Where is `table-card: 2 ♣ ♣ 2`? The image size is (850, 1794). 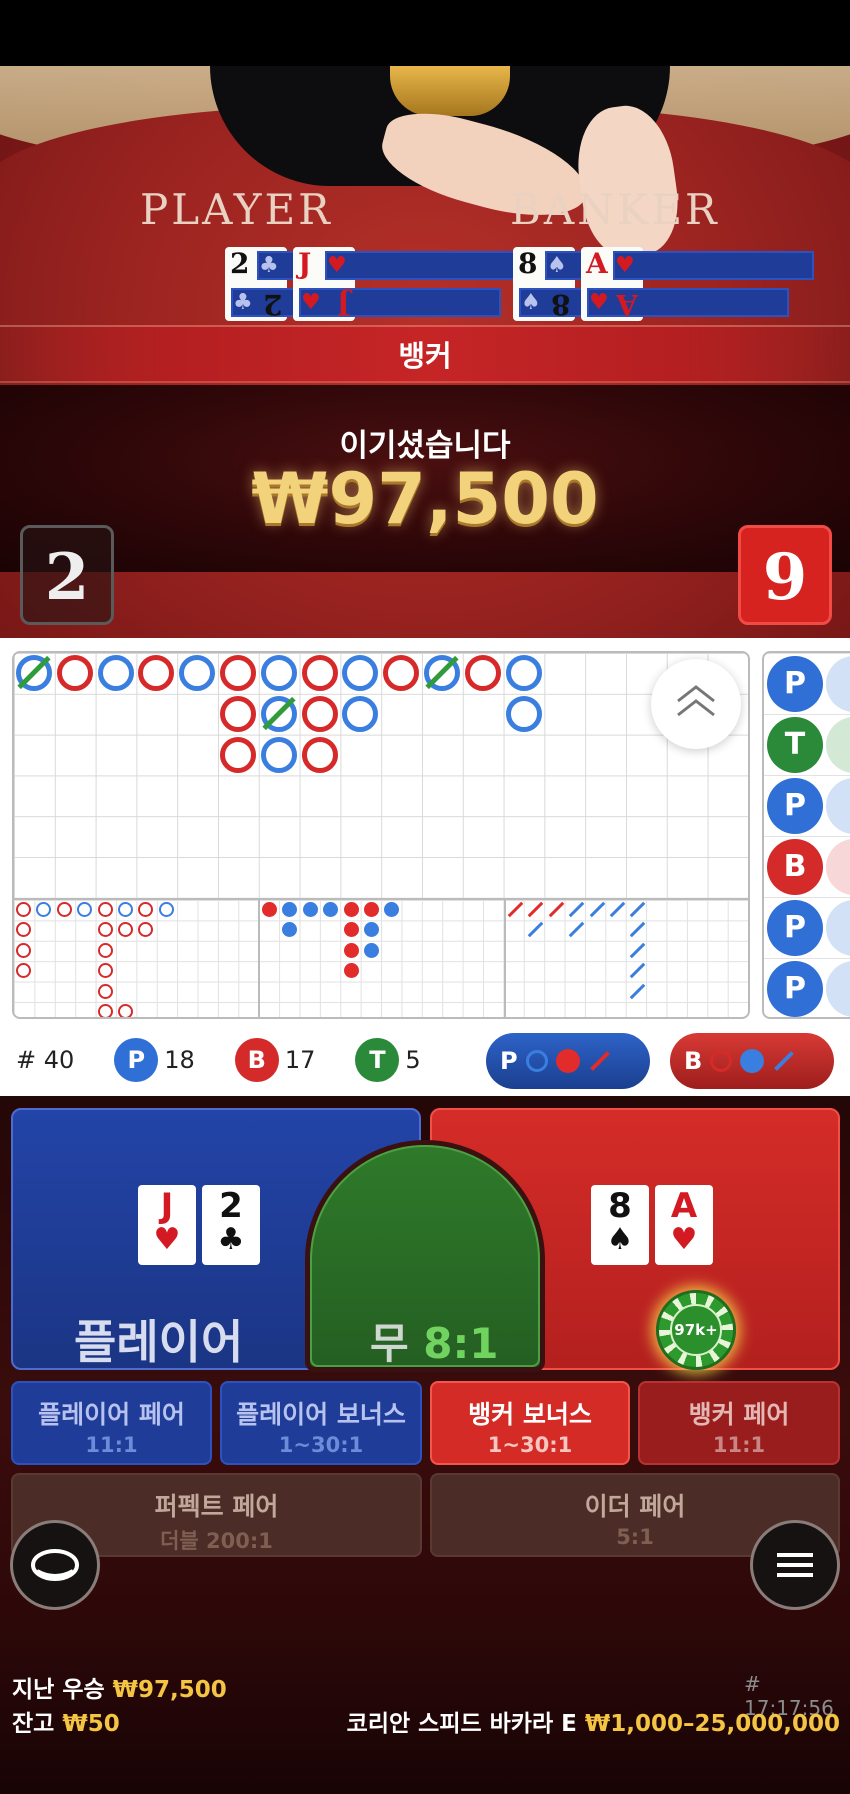
table-card: 2 ♣ ♣ 2 is located at coordinates (341, 284).